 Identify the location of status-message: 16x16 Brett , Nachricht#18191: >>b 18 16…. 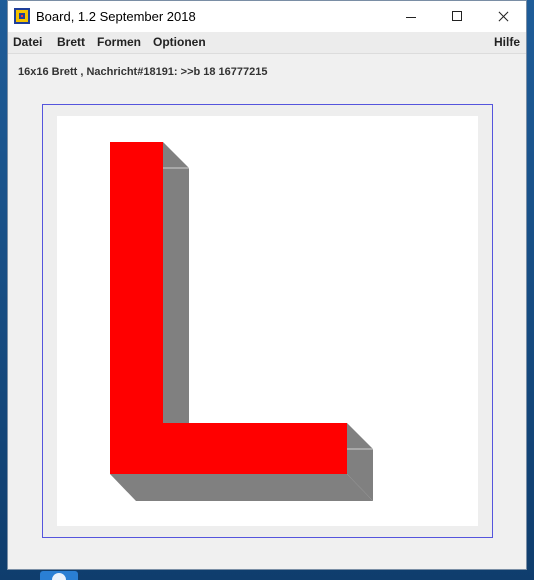
(143, 72).